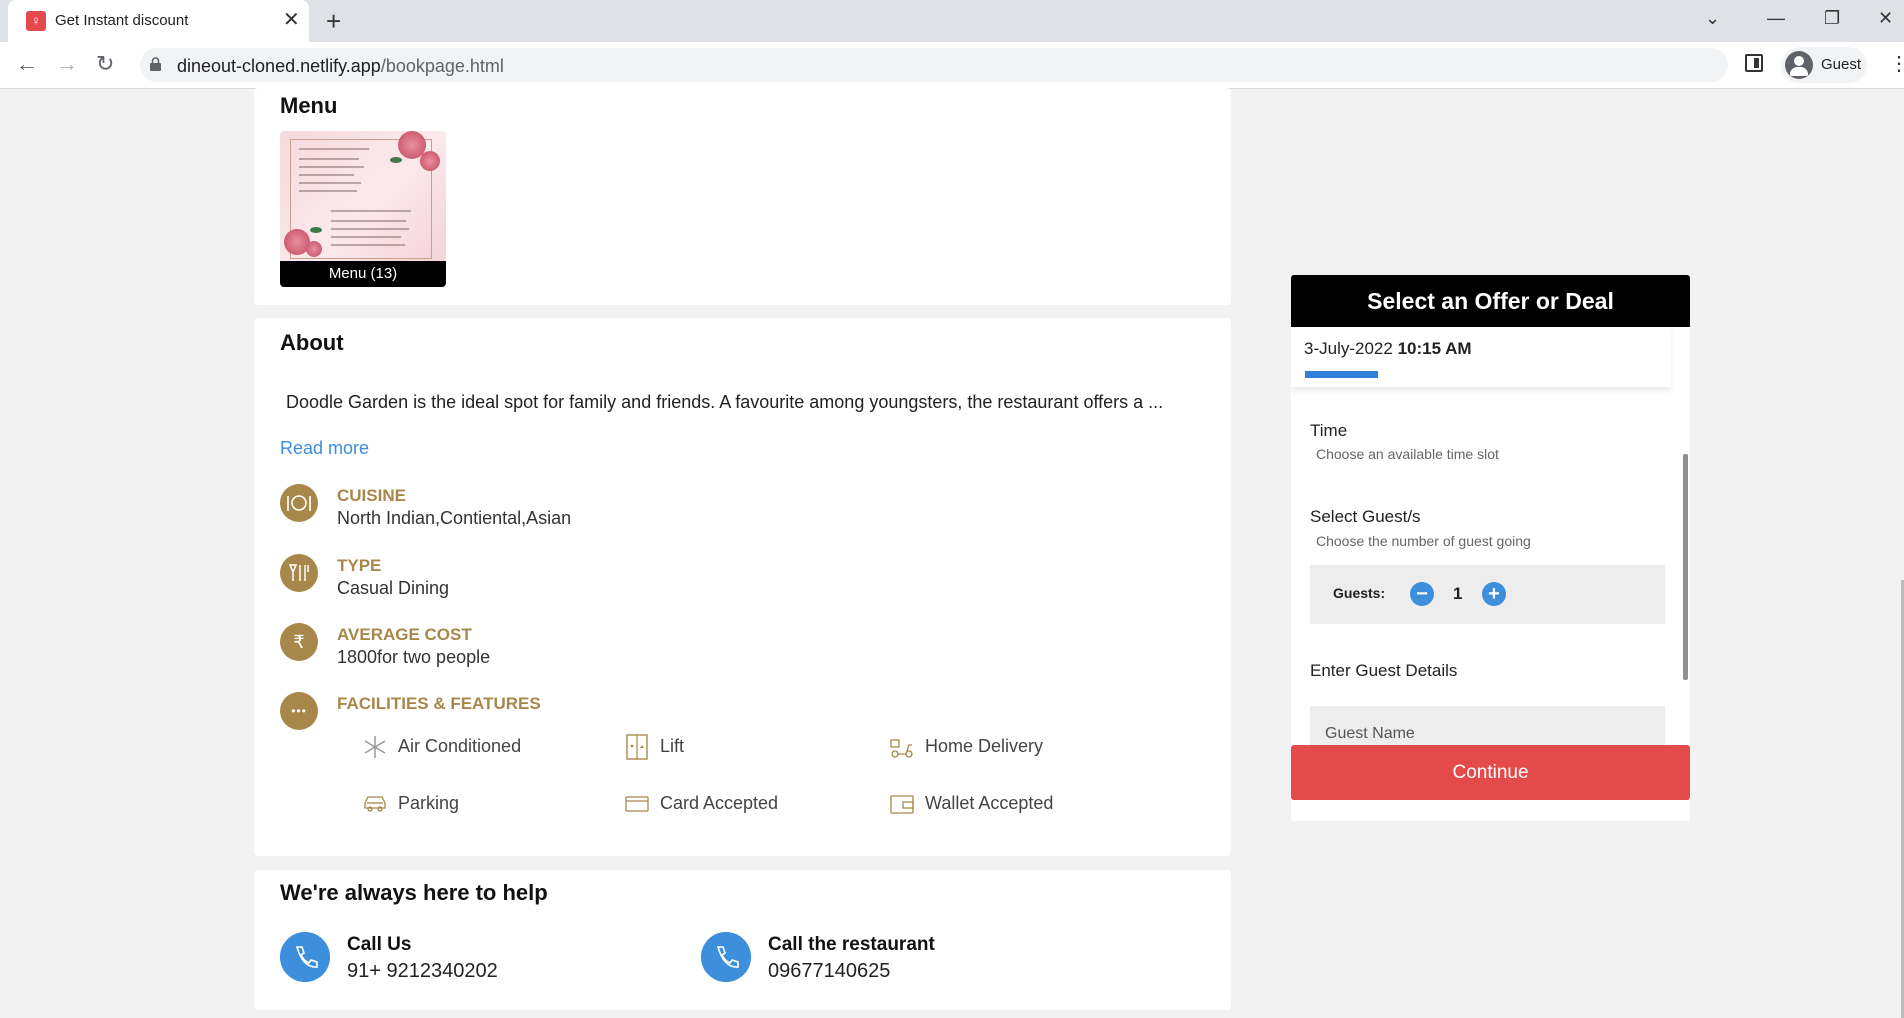  Describe the element at coordinates (1896, 64) in the screenshot. I see `browser-menu-icon: ⋮` at that location.